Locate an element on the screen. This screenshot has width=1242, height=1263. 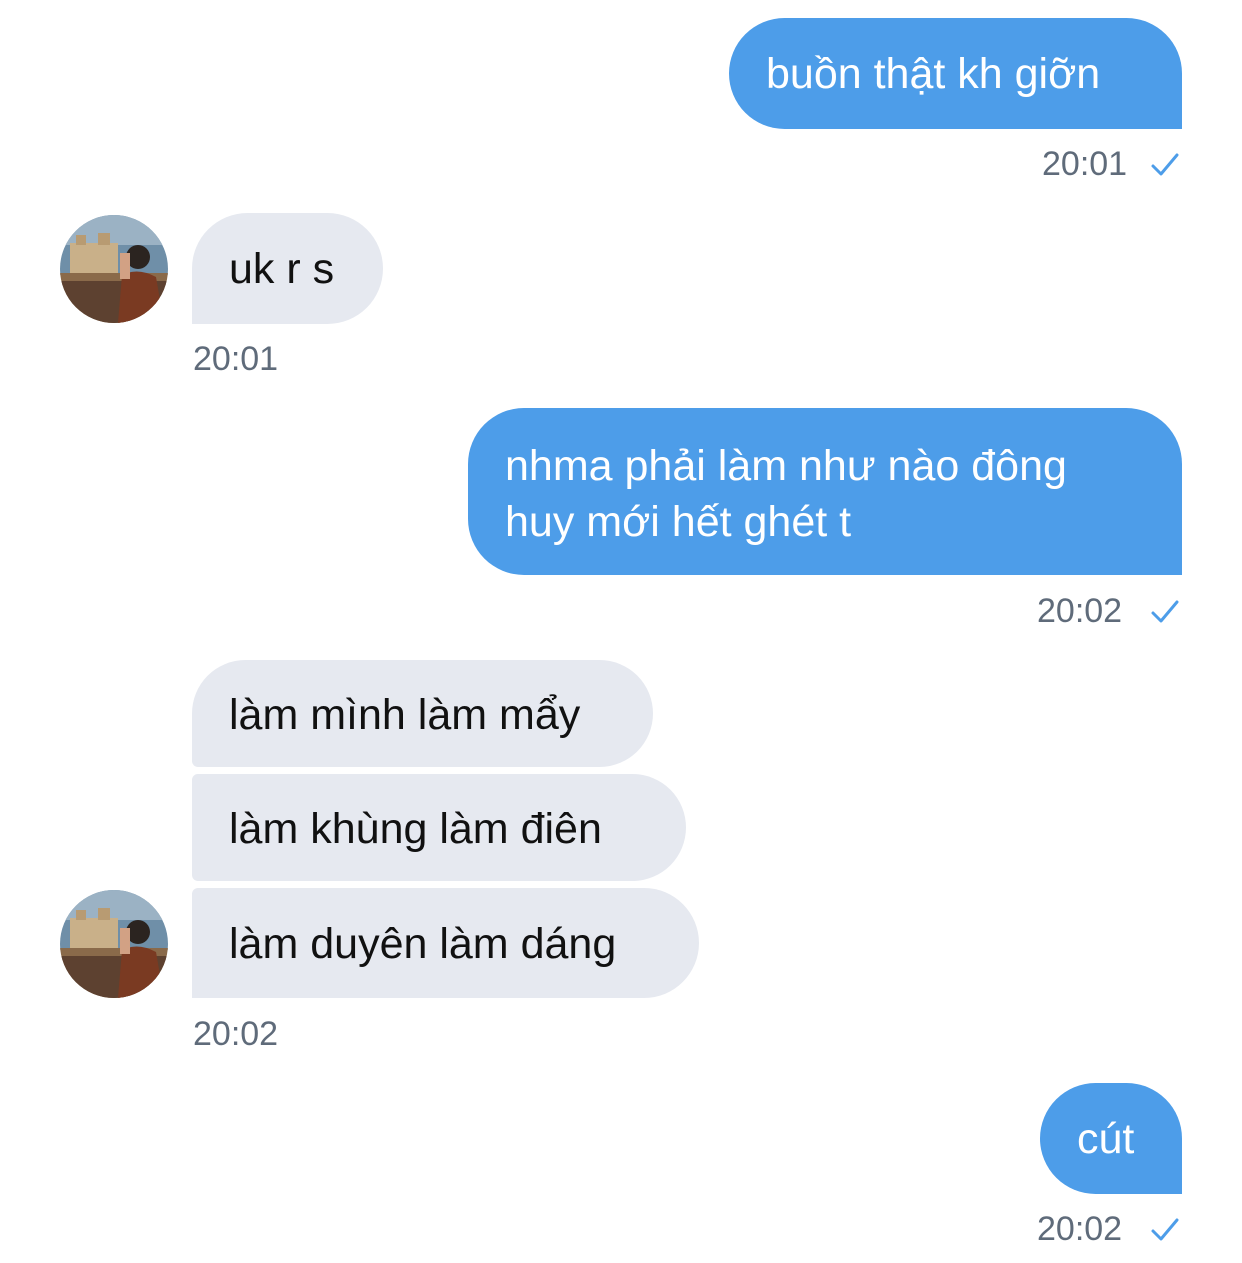
incoming-message: làm duyên làm dáng is located at coordinates (445, 943).